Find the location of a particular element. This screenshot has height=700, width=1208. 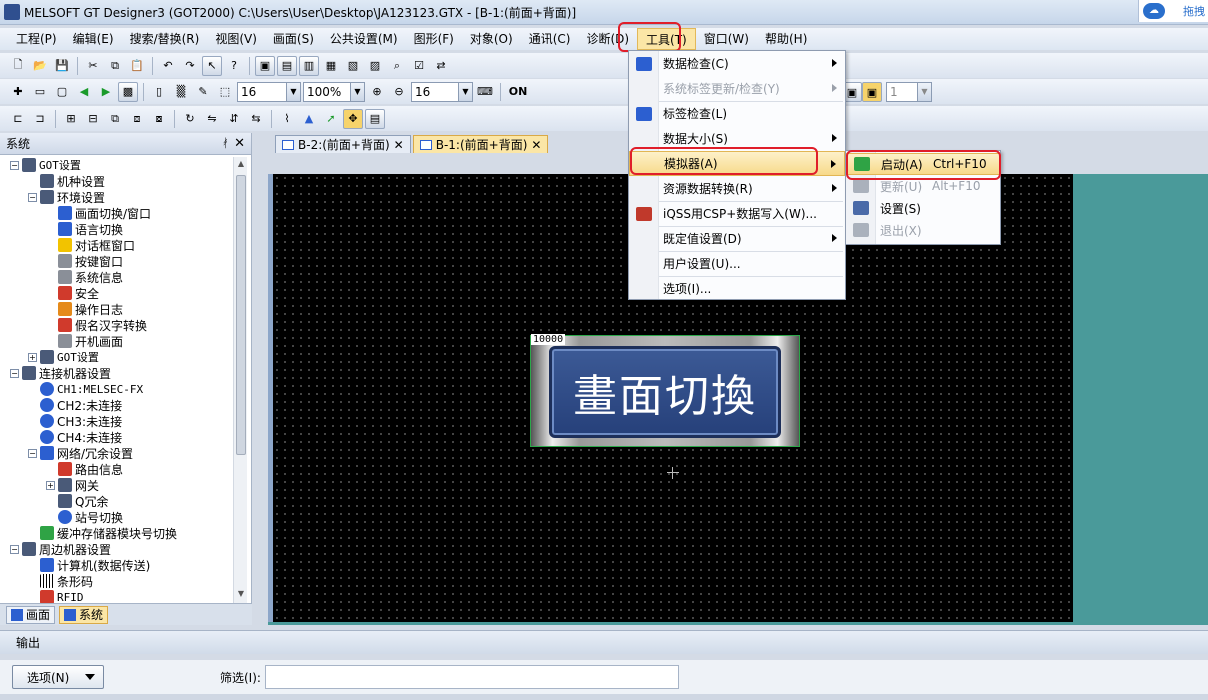

open-icon: 📂 is located at coordinates (40, 66).